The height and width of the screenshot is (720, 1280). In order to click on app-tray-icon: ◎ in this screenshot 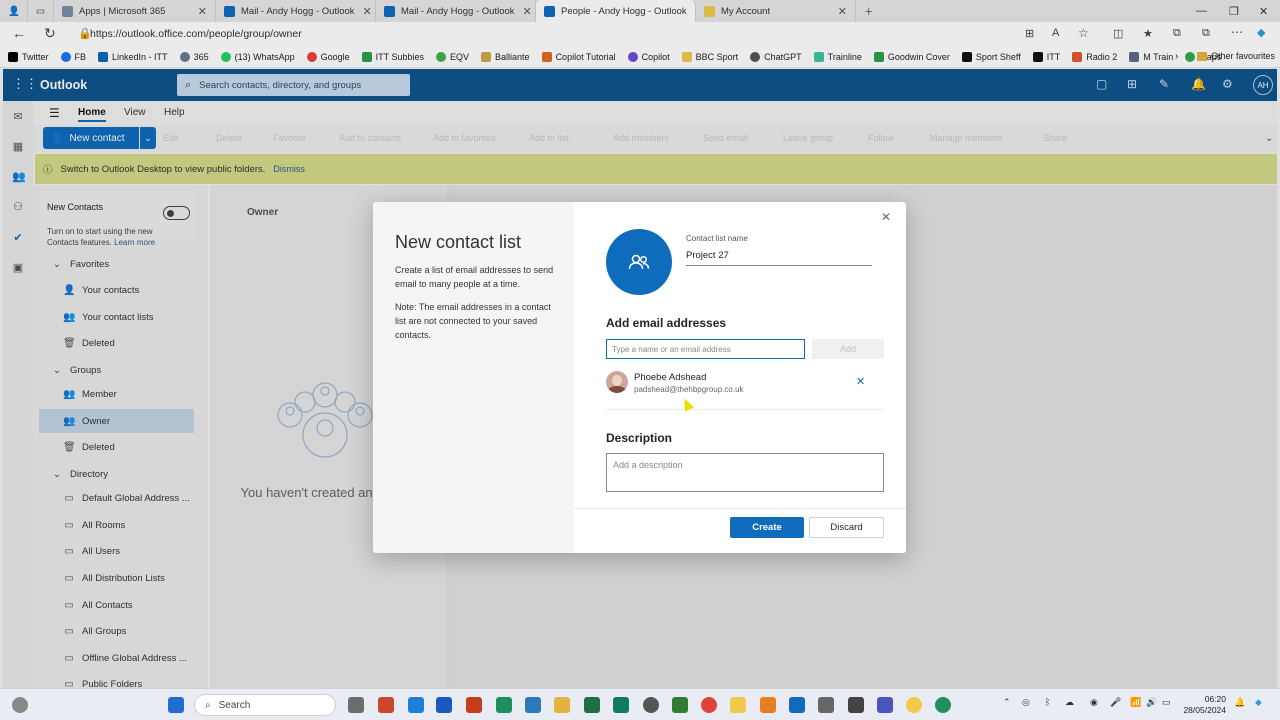, I will do `click(1026, 702)`.